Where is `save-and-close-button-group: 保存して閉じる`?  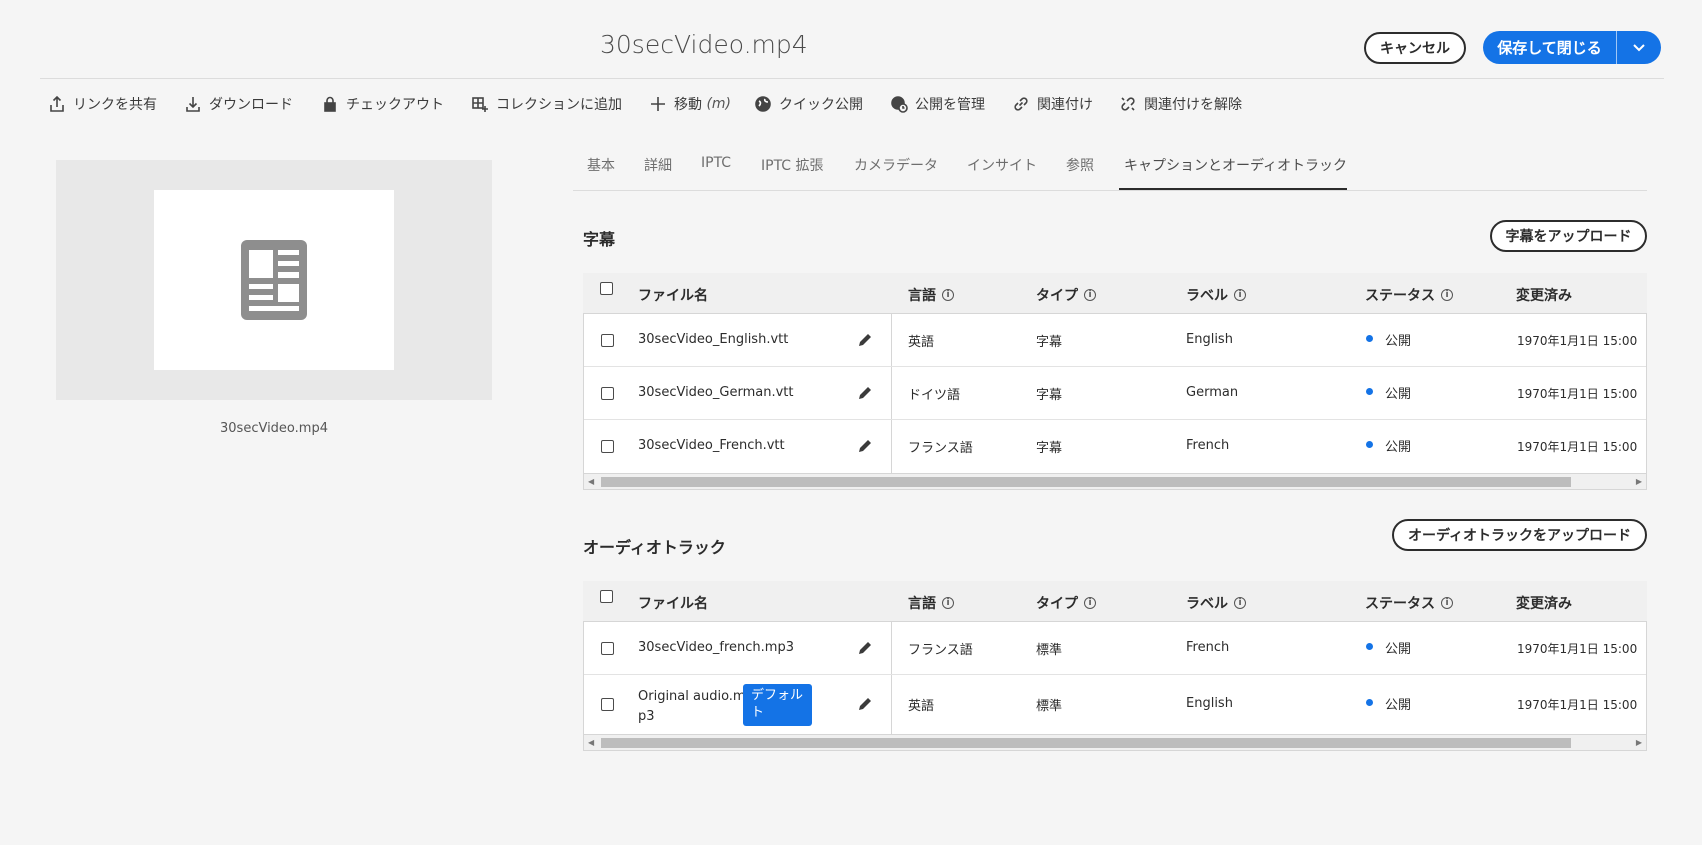
save-and-close-button-group: 保存して閉じる is located at coordinates (1572, 47).